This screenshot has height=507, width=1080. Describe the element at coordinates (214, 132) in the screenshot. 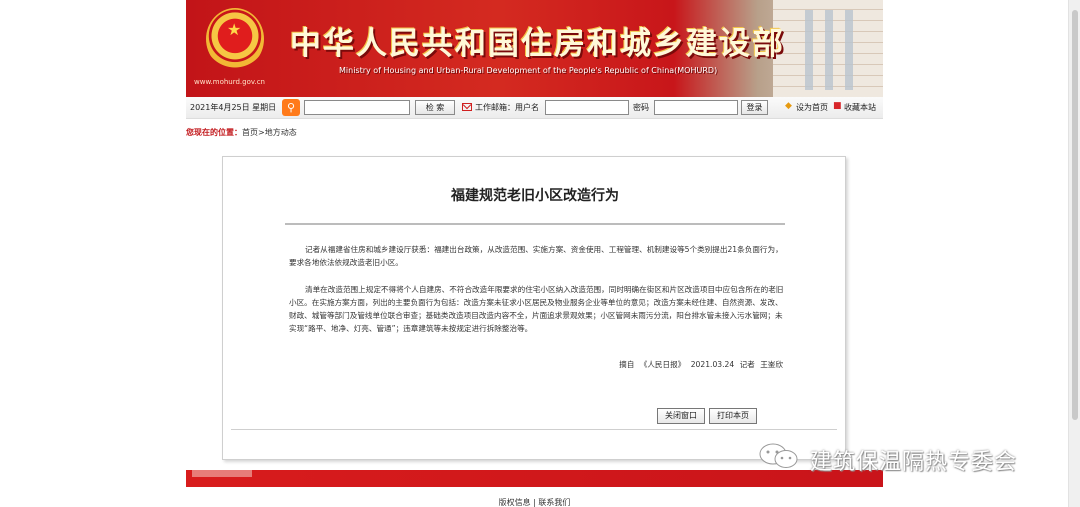

I see `breadcrumb-label: 您现在的位置：` at that location.